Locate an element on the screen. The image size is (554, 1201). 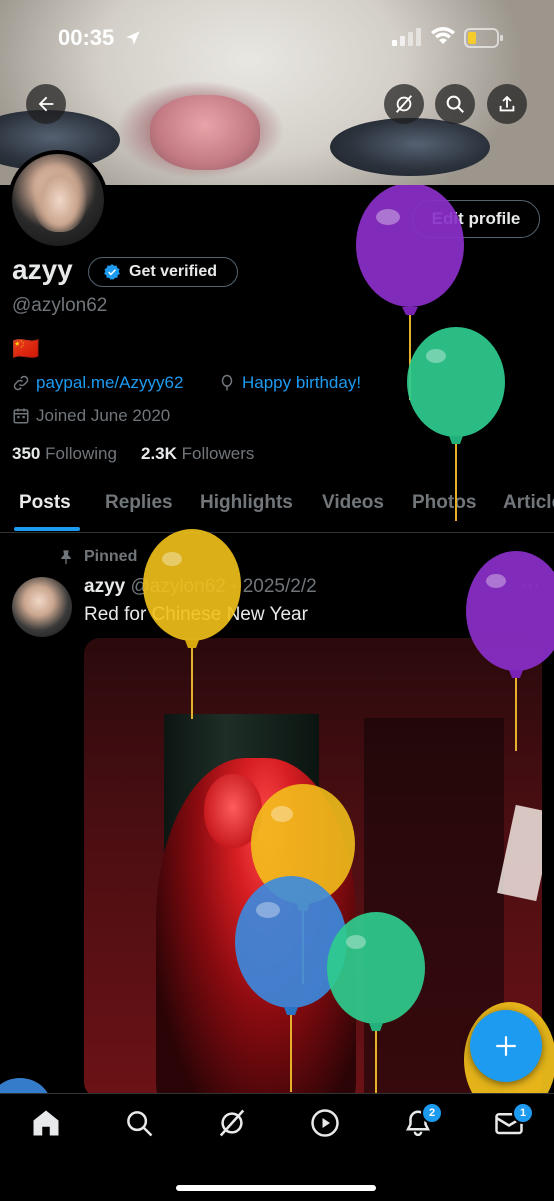
profile-link: paypal.me/Azyyy62 is located at coordinates (97, 383).